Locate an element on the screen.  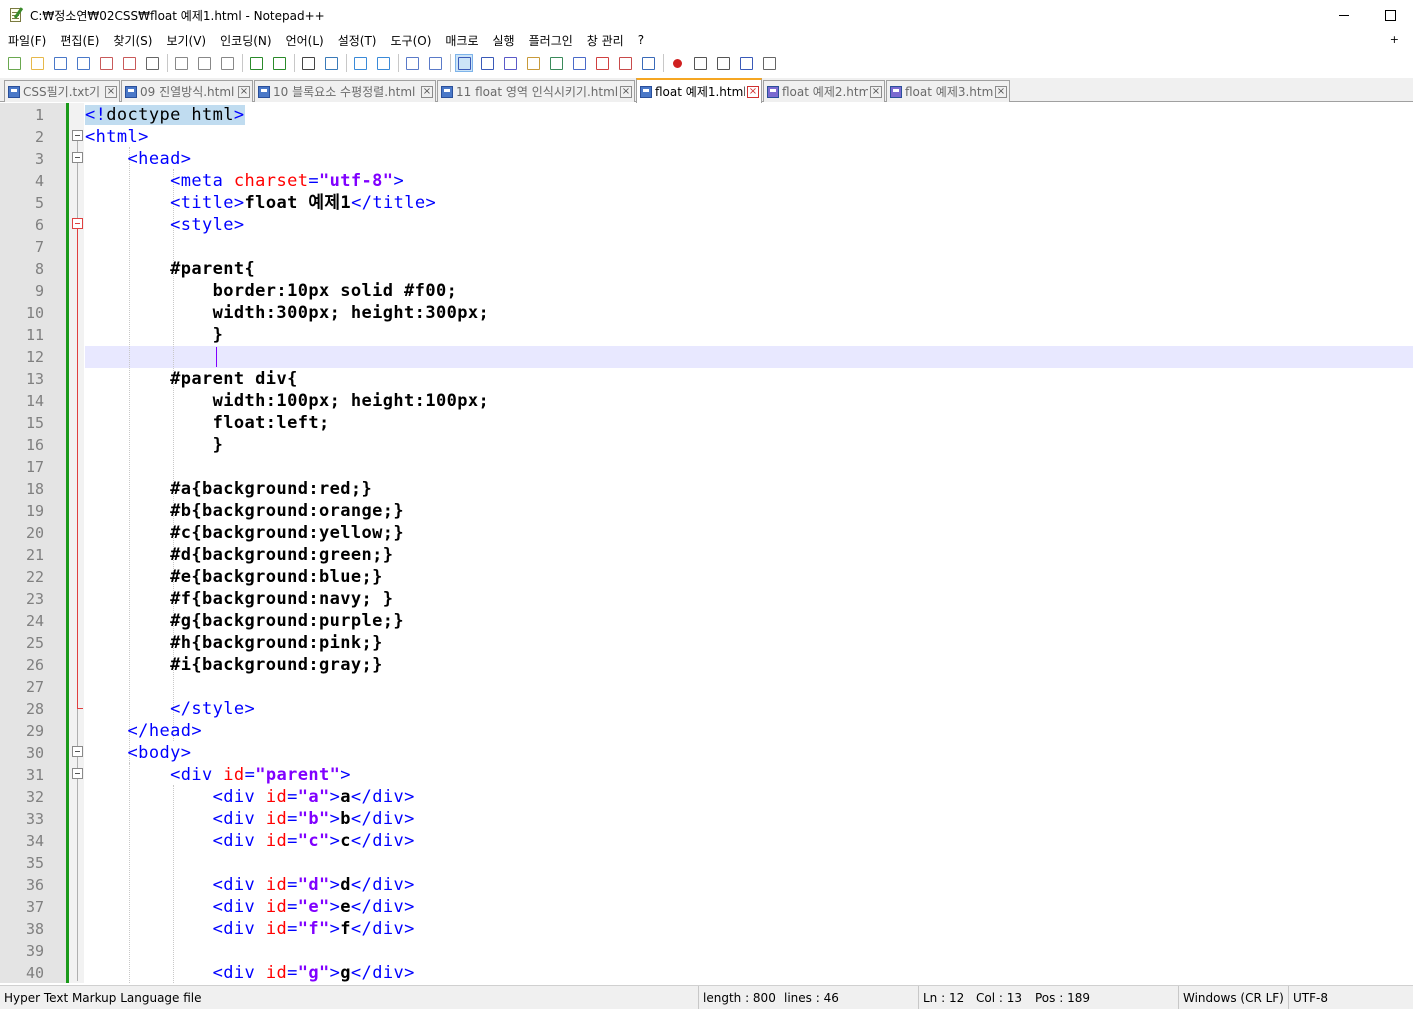
code-token: "utf-8" is located at coordinates (356, 181).